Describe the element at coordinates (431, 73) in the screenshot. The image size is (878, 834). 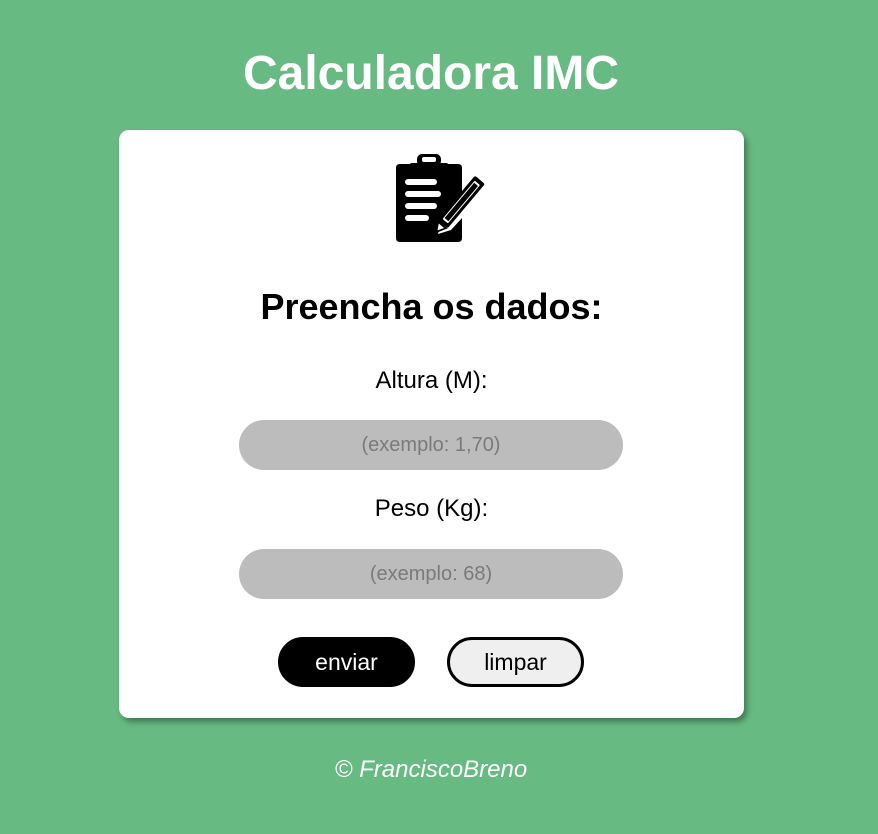
I see `page-title: Calculadora IMC` at that location.